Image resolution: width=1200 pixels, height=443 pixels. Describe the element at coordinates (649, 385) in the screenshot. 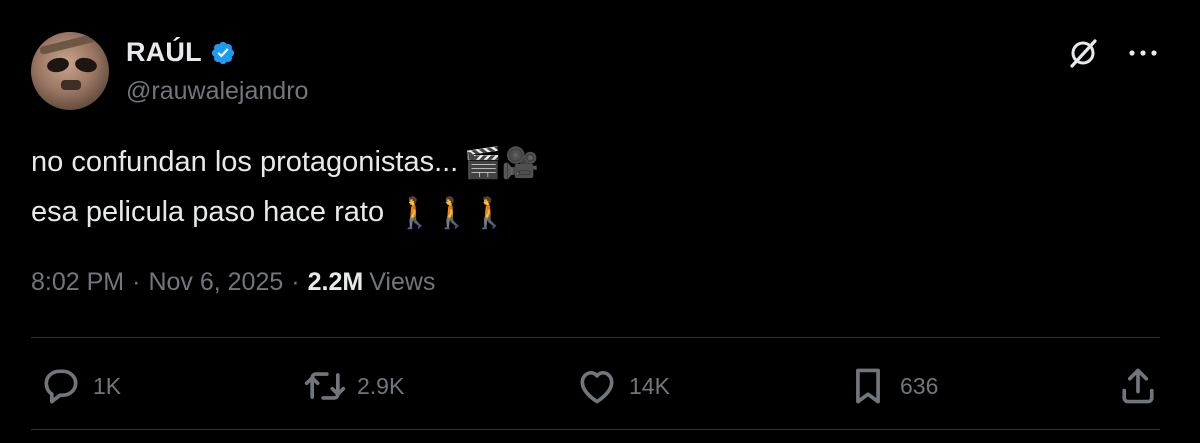

I see `like-count: 14K` at that location.